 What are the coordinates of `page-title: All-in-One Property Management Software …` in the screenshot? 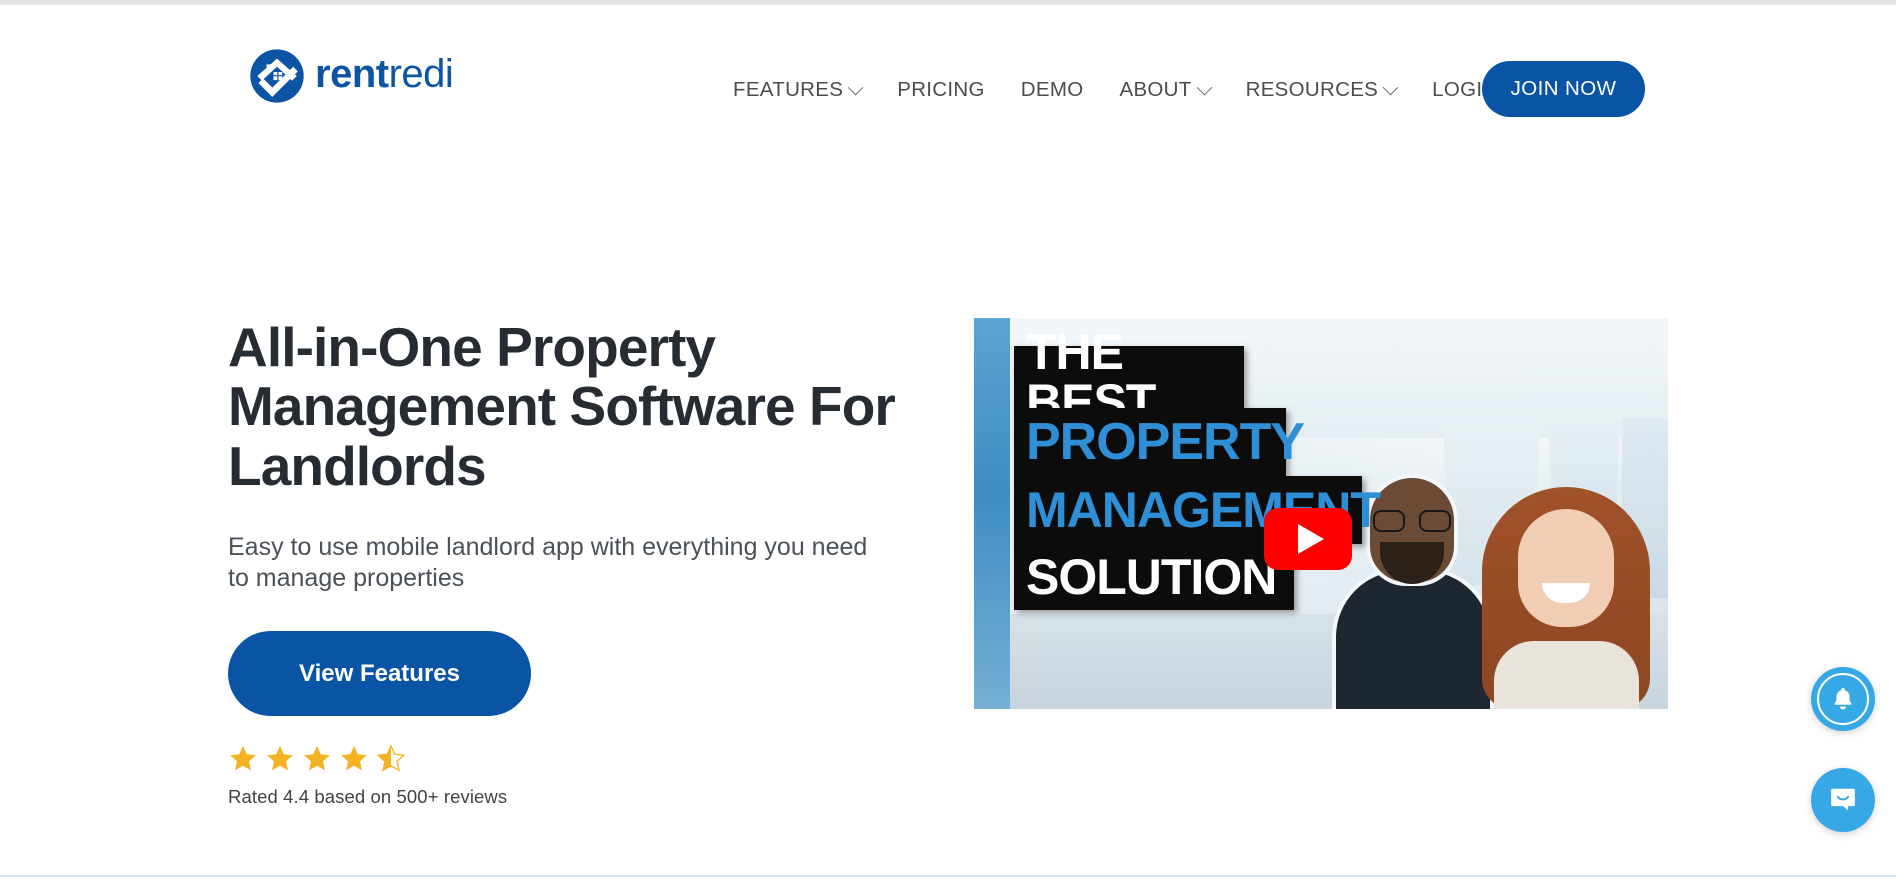 It's located at (562, 406).